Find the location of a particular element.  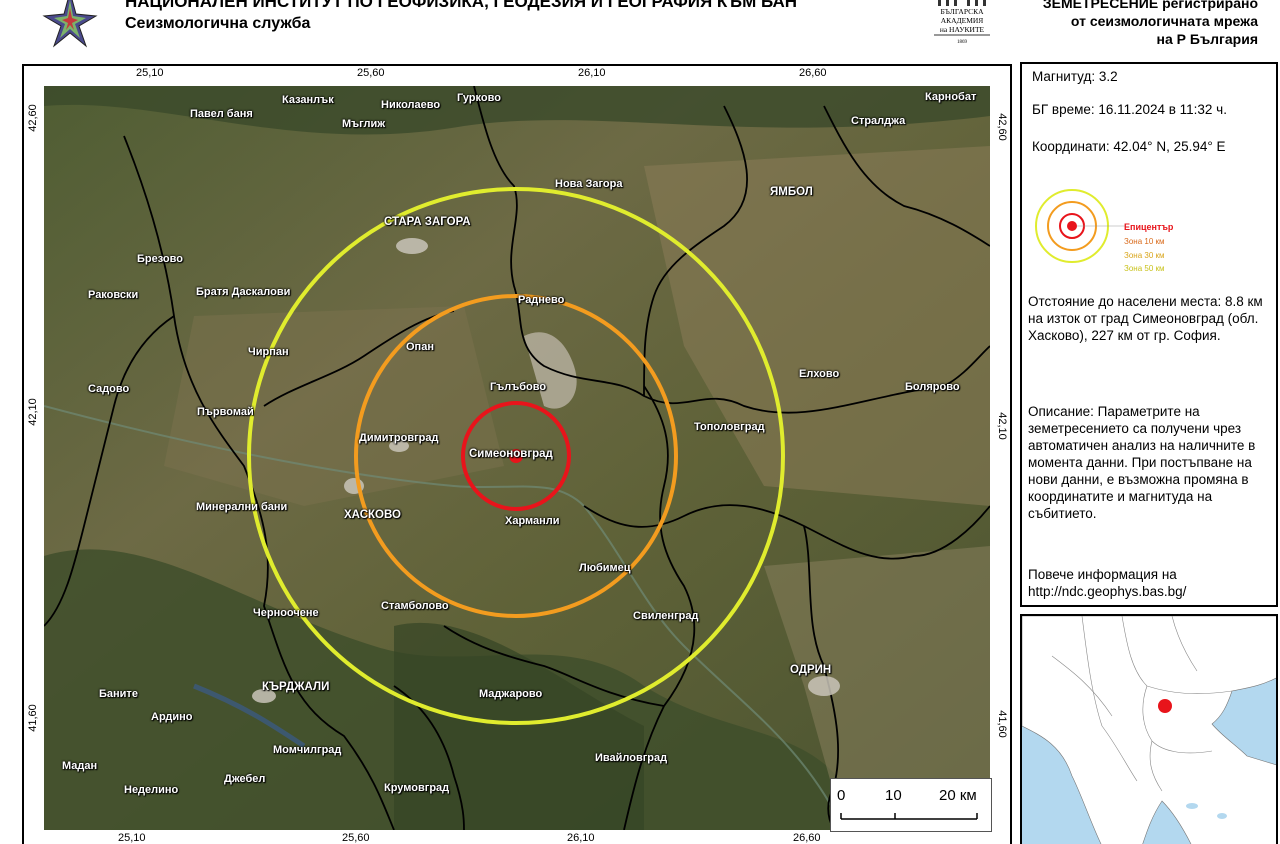

place-label: Мъглиж is located at coordinates (364, 124).